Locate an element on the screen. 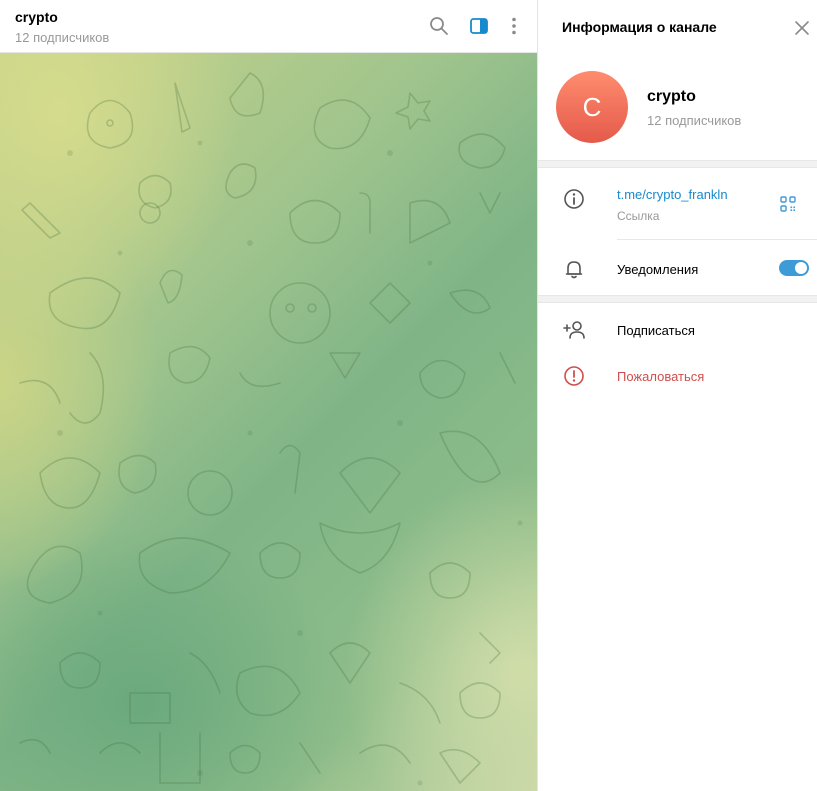  notifications-toggle is located at coordinates (794, 268).